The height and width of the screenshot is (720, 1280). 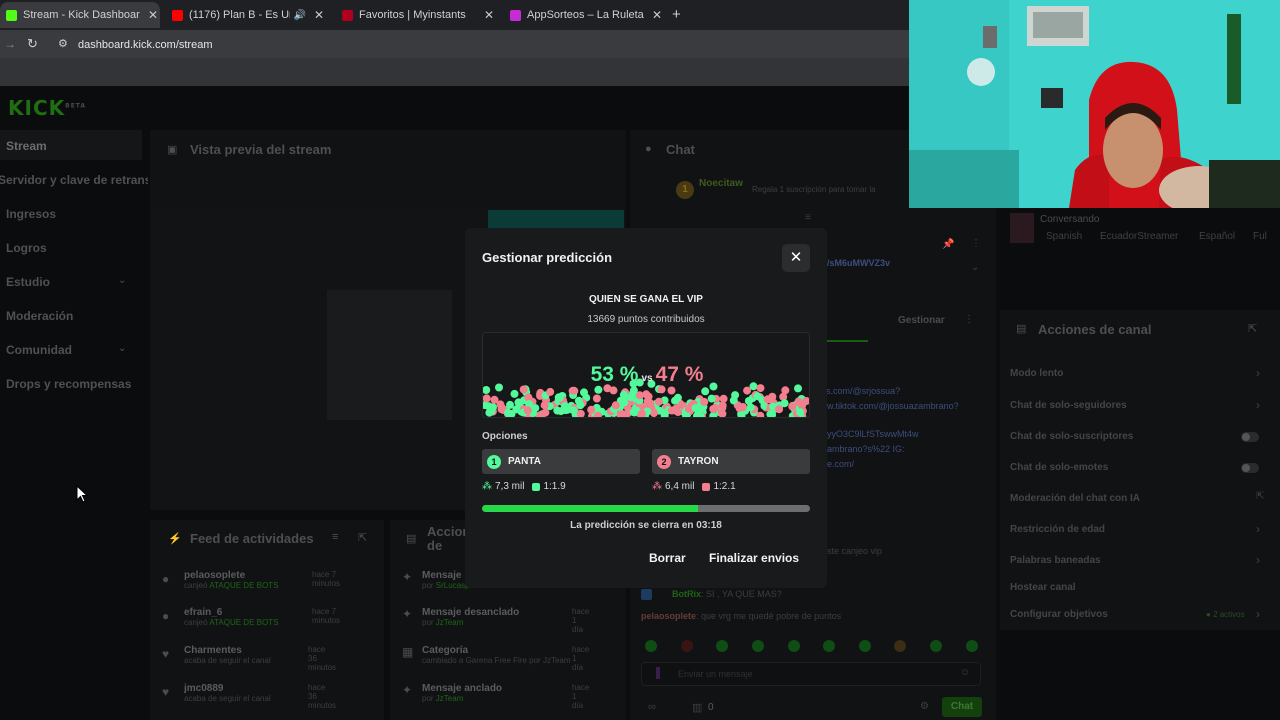 What do you see at coordinates (74, 180) in the screenshot?
I see `sidebar-item-server-key: Servidor y clave de retransmisión` at bounding box center [74, 180].